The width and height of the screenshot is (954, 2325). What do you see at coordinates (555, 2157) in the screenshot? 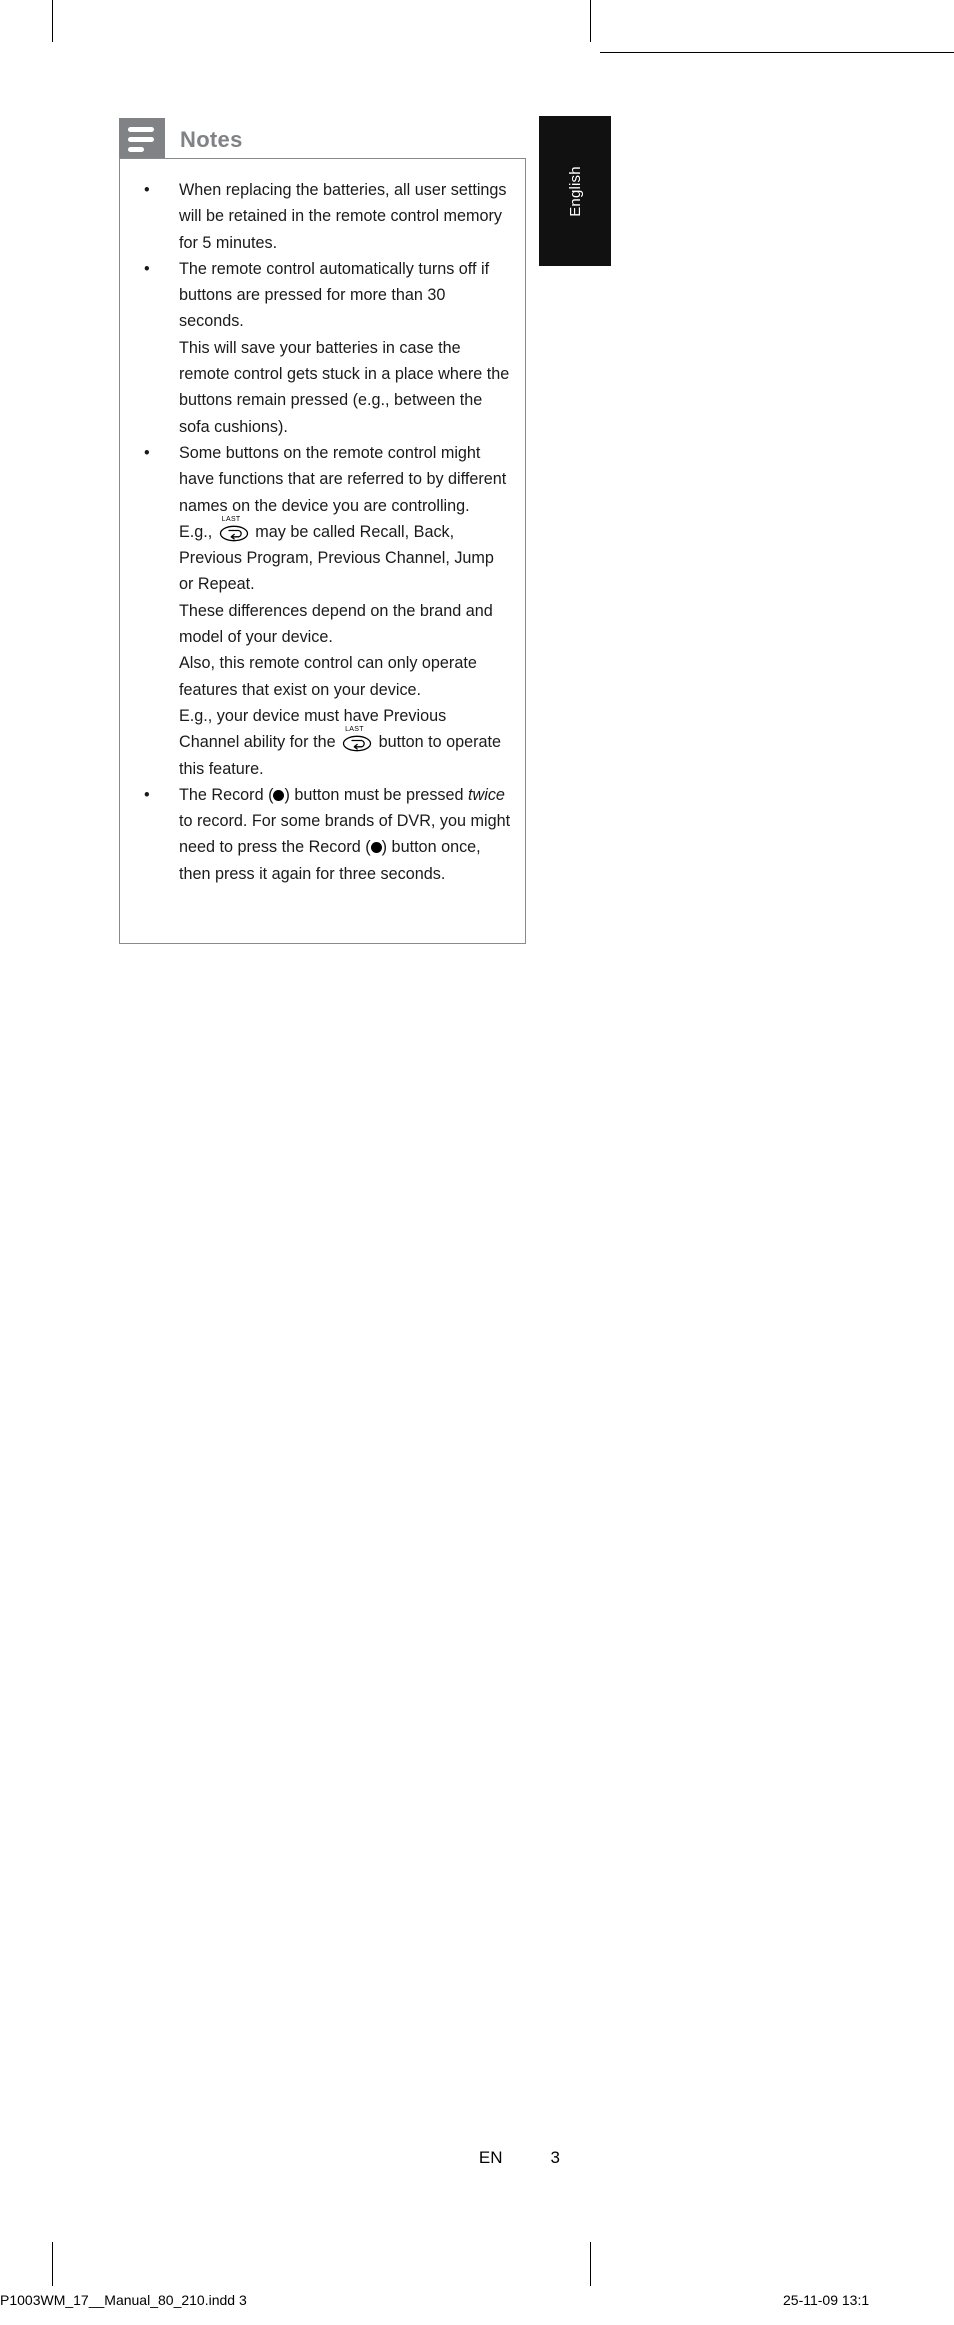
I see `page-number: 3` at bounding box center [555, 2157].